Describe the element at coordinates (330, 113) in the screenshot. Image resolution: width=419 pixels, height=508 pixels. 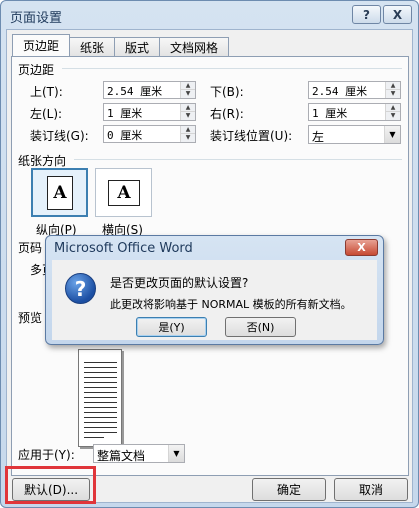
I see `right-margin-value: 1 厘米` at that location.